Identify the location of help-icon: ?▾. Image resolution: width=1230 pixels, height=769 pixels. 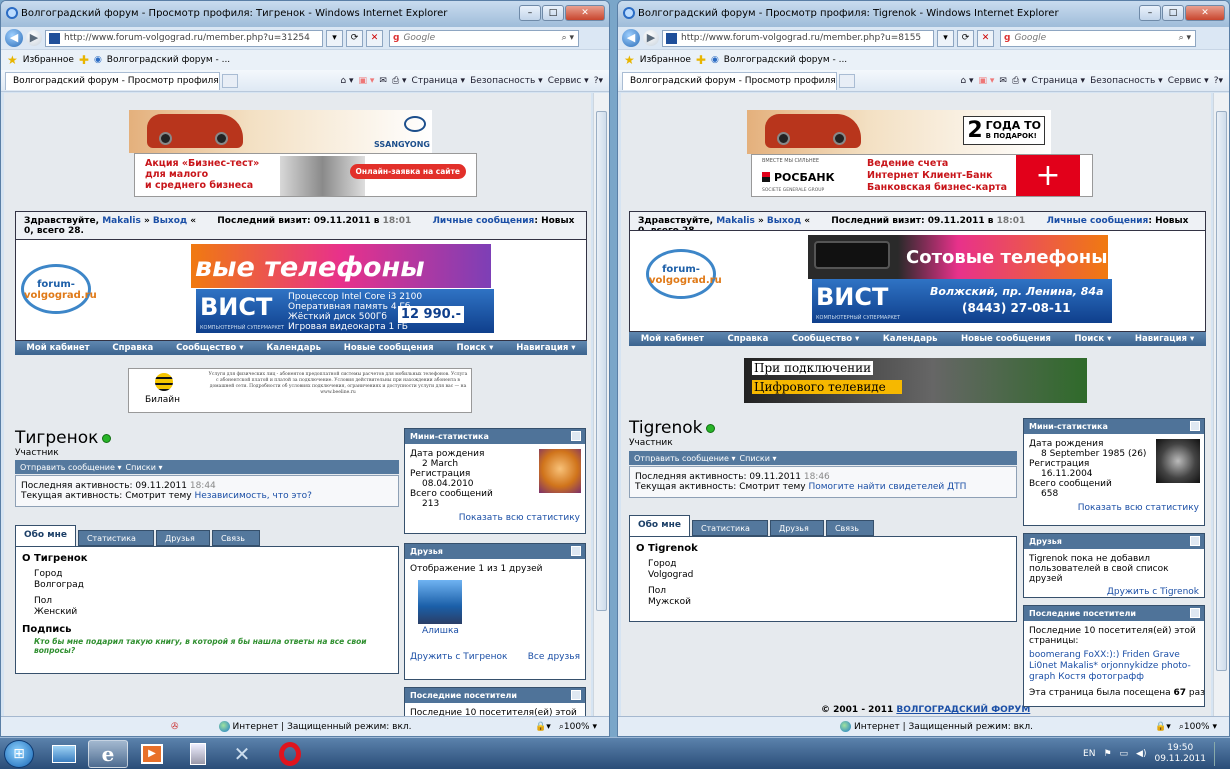
(598, 81).